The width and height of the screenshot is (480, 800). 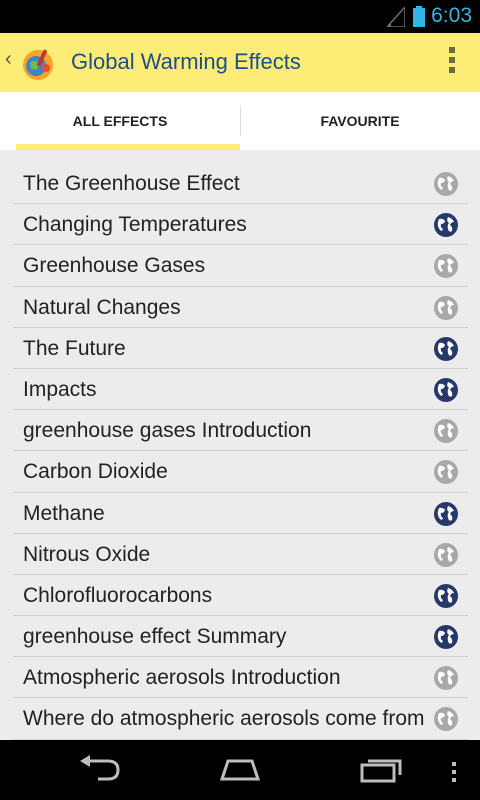 I want to click on tab-bar: ALL EFFECTS FAVOURITE, so click(x=240, y=121).